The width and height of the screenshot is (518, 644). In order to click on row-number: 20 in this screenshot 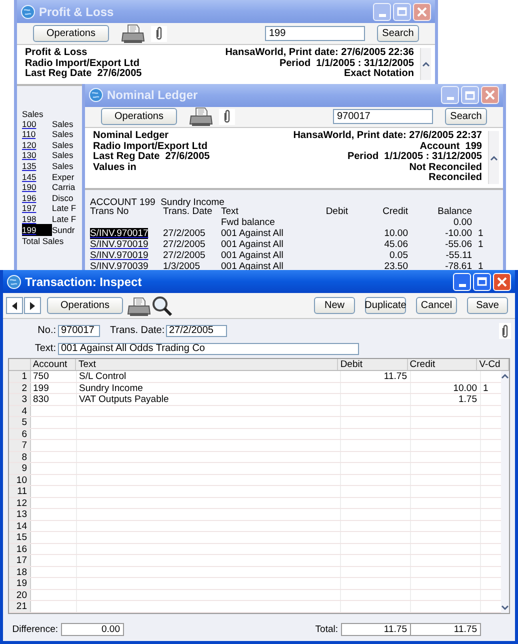, I will do `click(20, 595)`.